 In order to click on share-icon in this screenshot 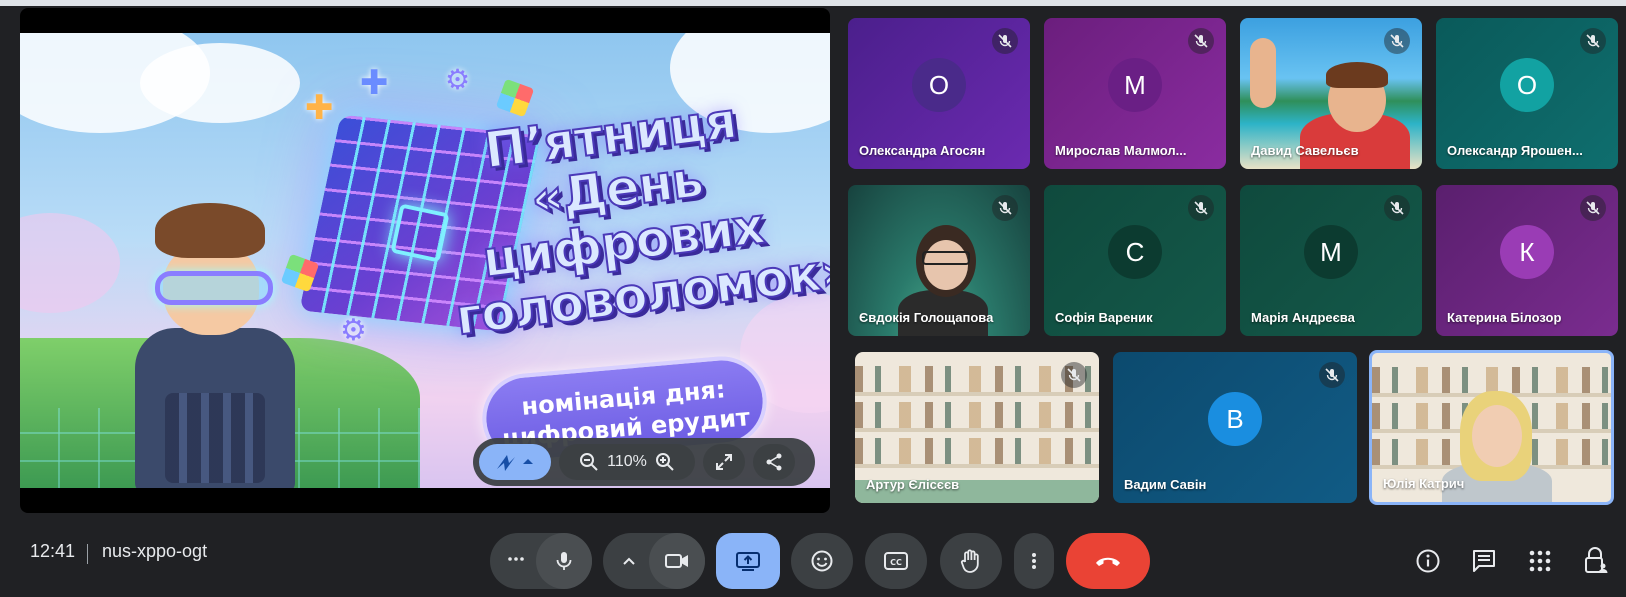, I will do `click(774, 462)`.